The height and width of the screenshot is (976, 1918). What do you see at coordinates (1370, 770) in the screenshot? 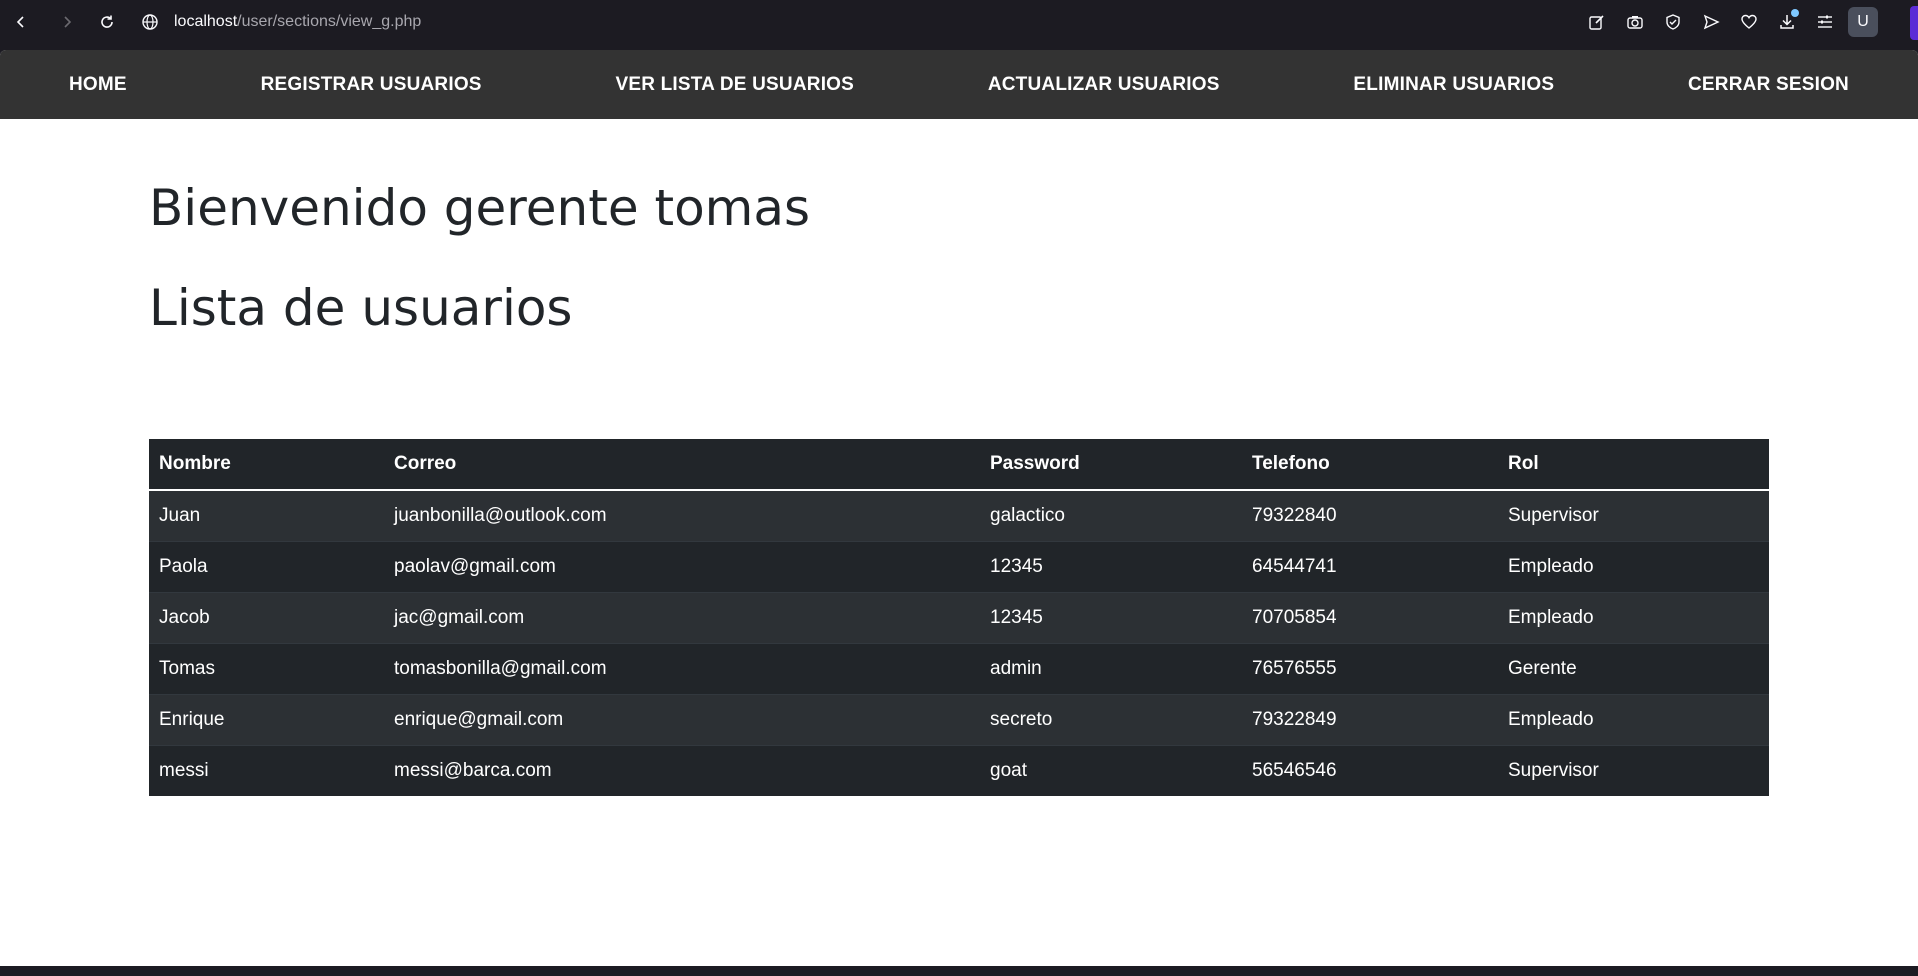
I see `cell-telefono: 56546546` at bounding box center [1370, 770].